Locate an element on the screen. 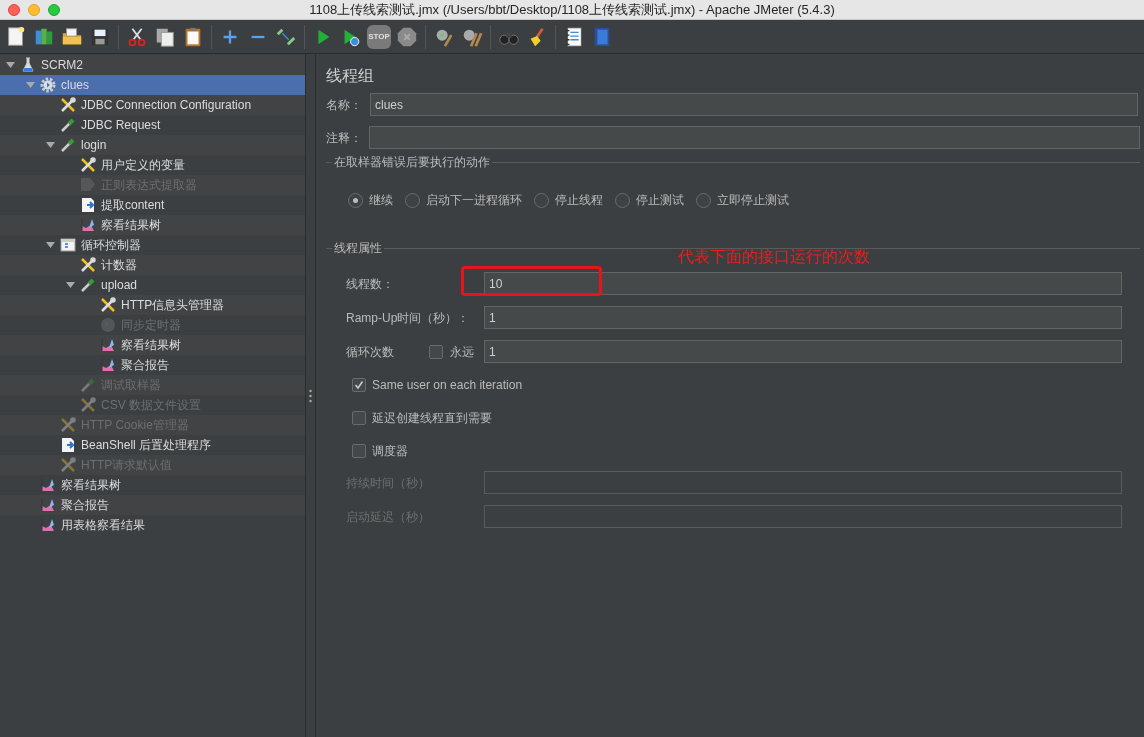 The width and height of the screenshot is (1144, 737). group-label: 在取样器错误后要执行的动作 is located at coordinates (412, 162).